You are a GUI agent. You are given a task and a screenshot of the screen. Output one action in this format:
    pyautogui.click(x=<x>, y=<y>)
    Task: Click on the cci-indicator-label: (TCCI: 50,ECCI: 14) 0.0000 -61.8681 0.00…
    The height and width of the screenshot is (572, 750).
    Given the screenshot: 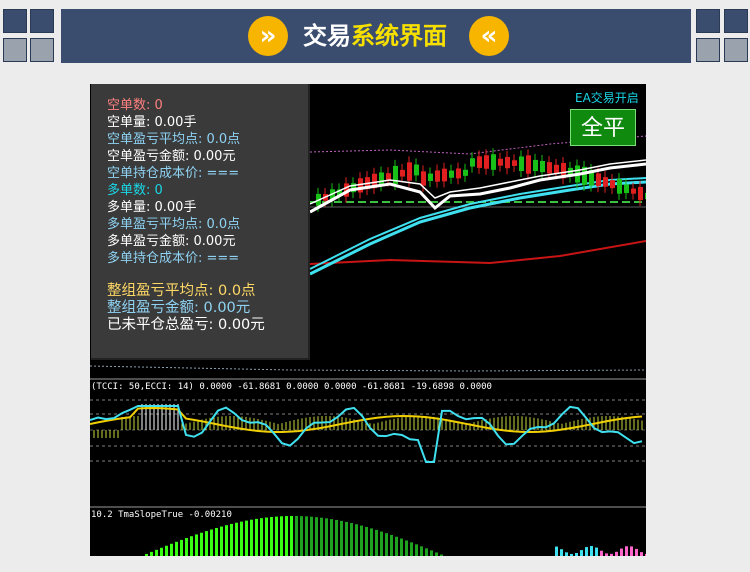 What is the action you would take?
    pyautogui.click(x=291, y=387)
    